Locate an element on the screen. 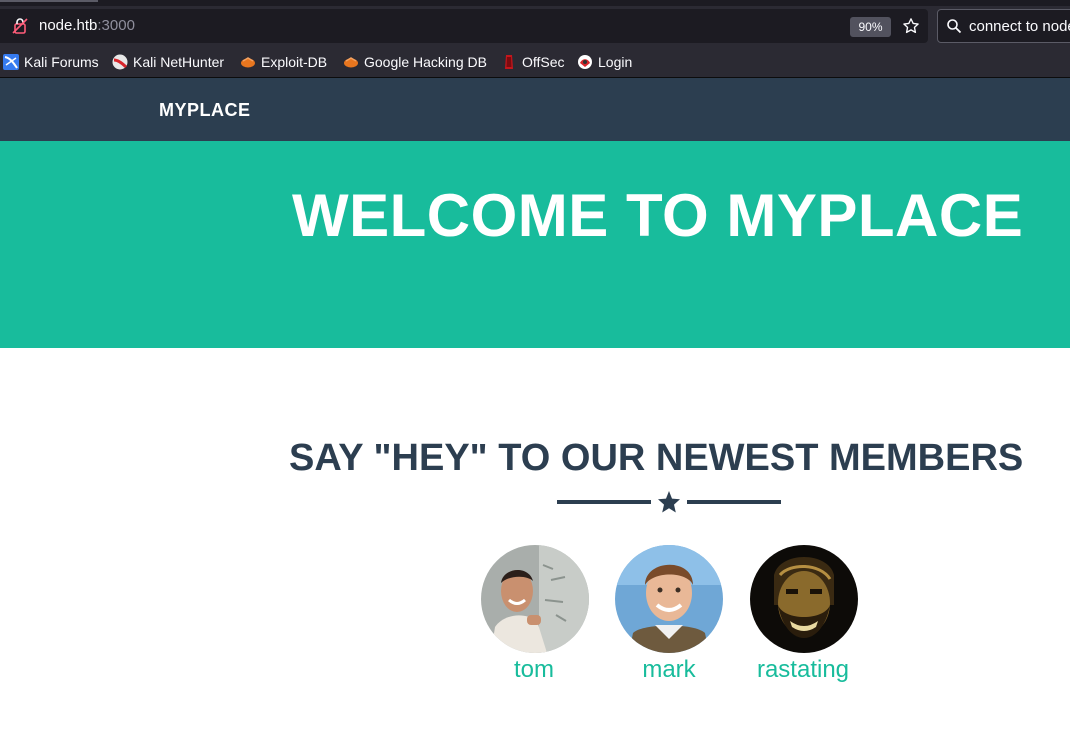  exploit-db-icon is located at coordinates (248, 62).